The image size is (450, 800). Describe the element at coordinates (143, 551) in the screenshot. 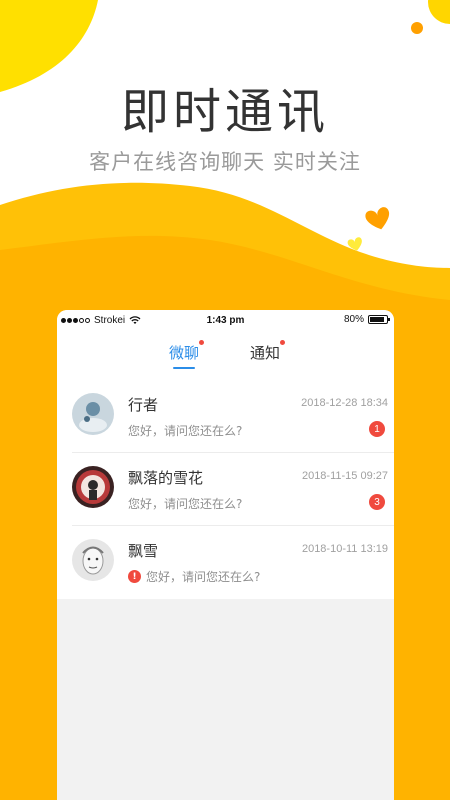

I see `contact-name: 飘雪` at that location.